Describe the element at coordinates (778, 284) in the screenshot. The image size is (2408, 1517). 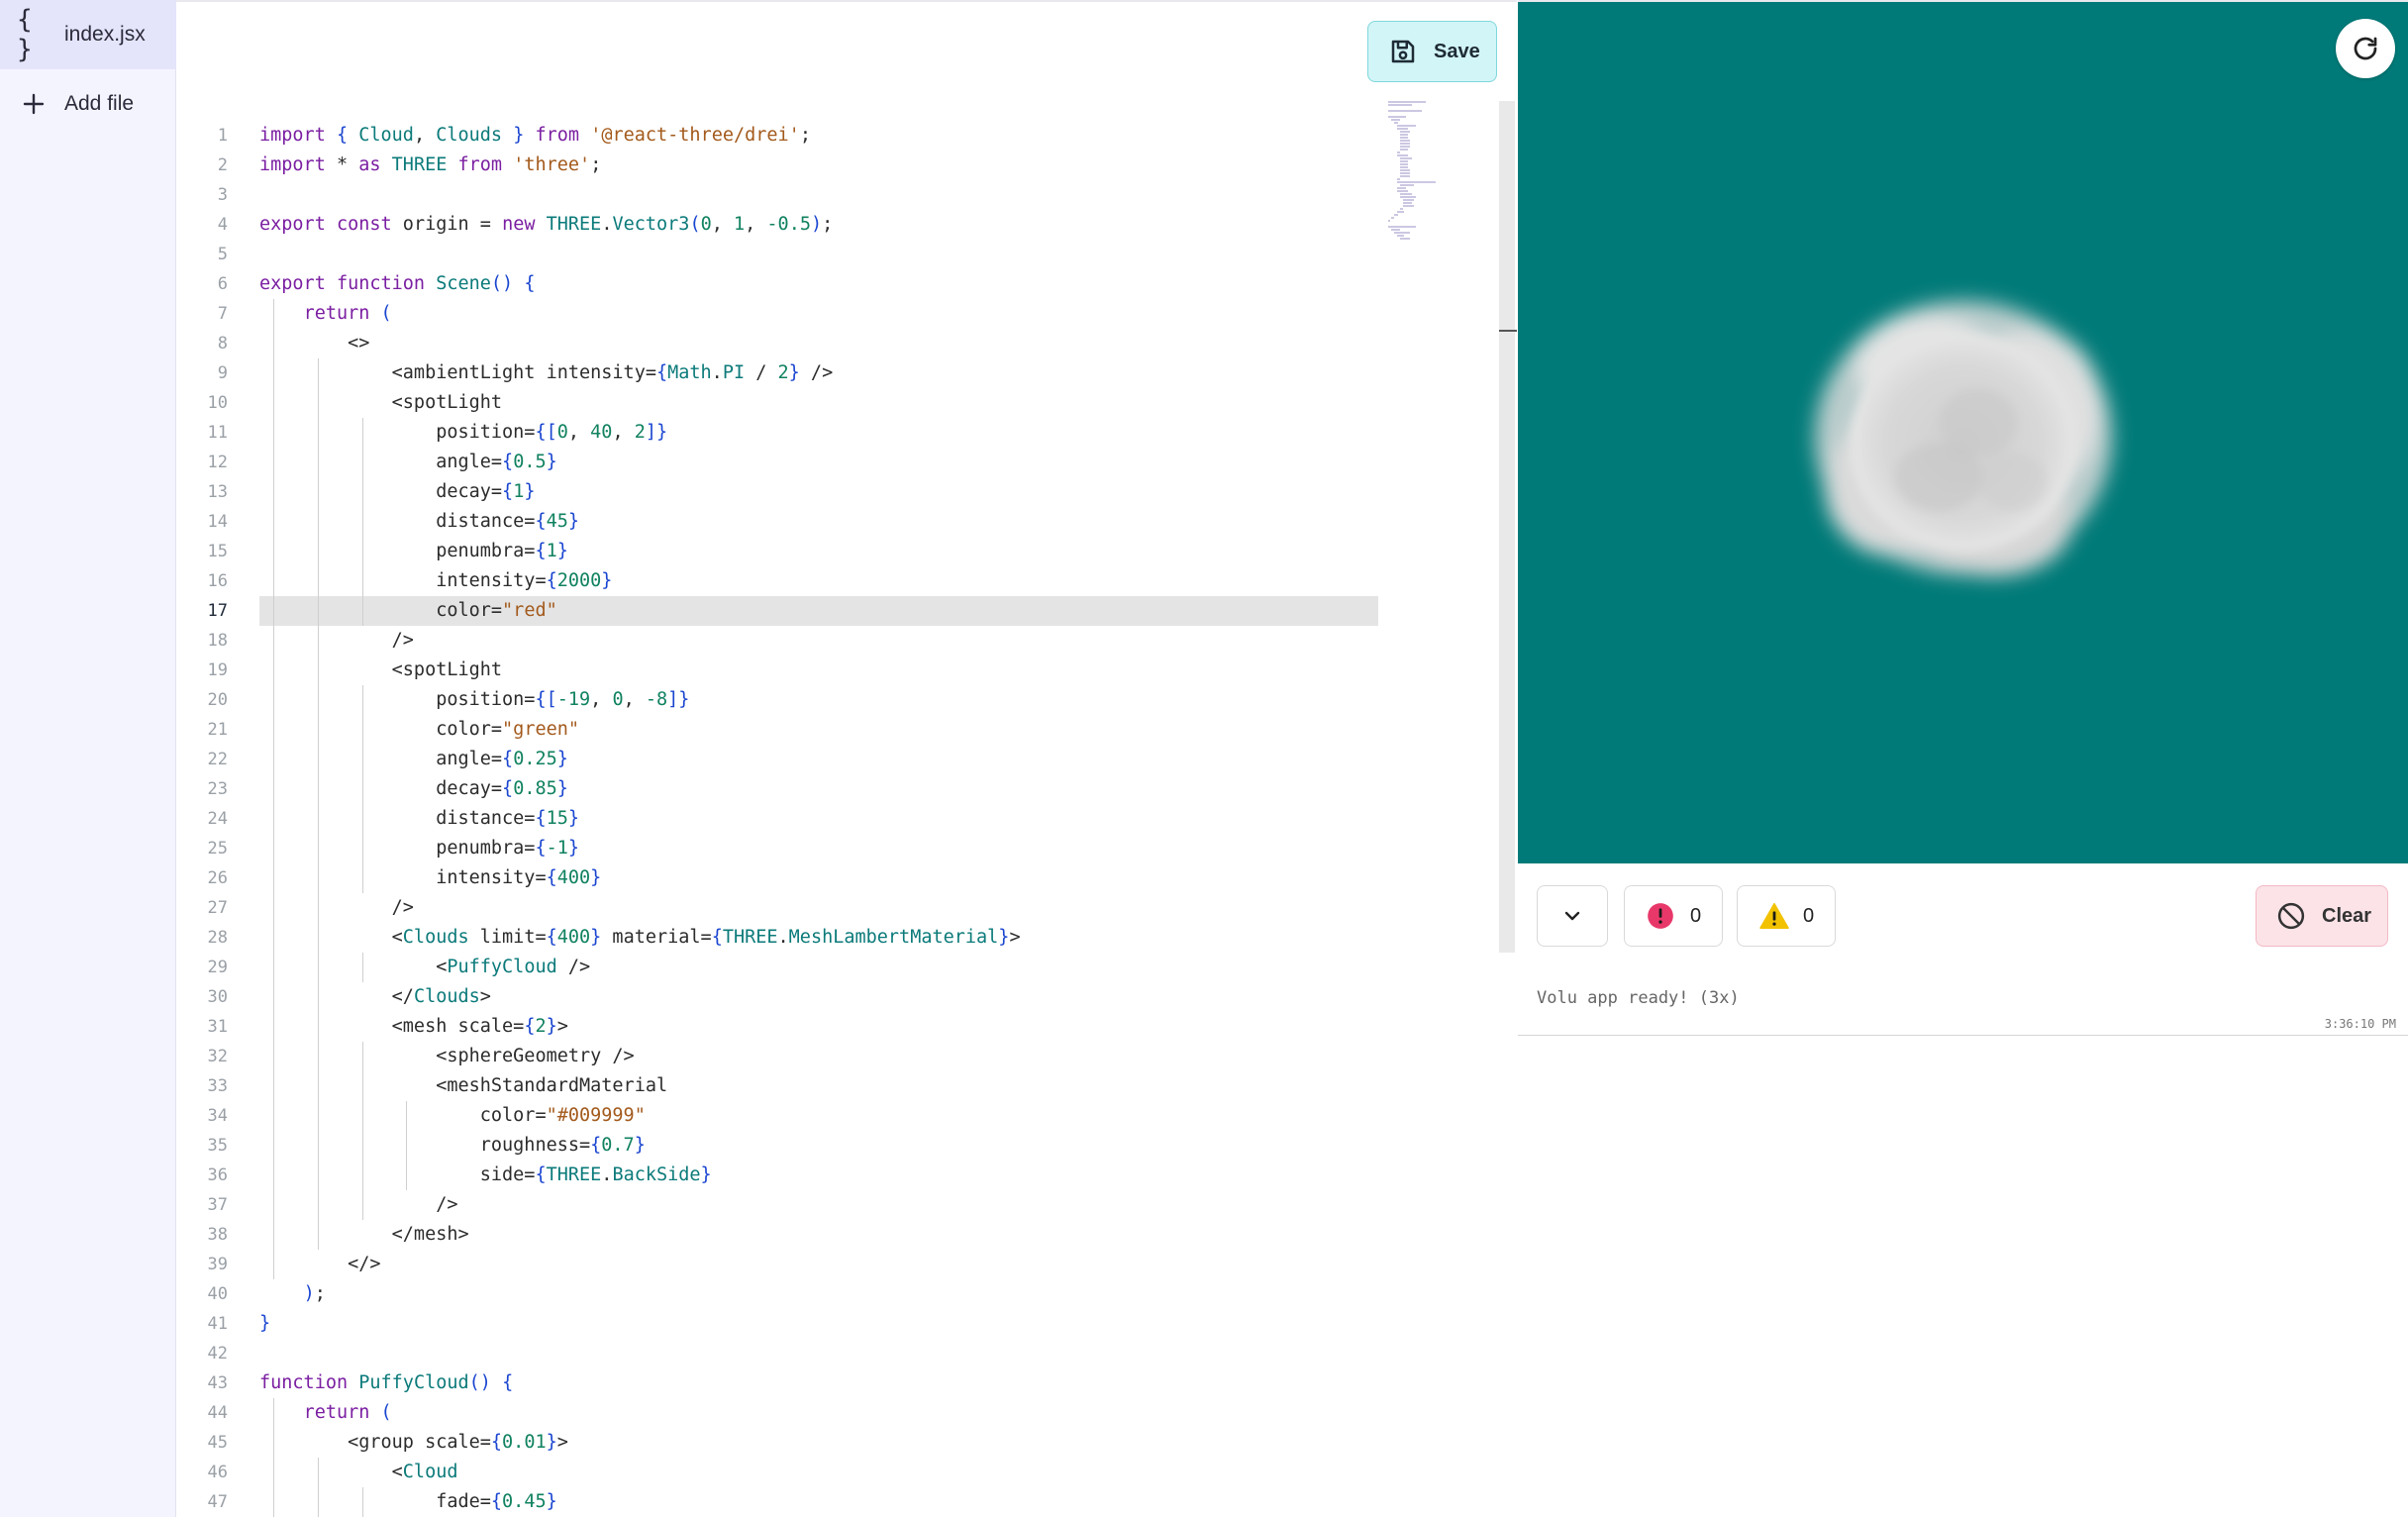
I see `code-line: 6 export function Scene() {` at that location.